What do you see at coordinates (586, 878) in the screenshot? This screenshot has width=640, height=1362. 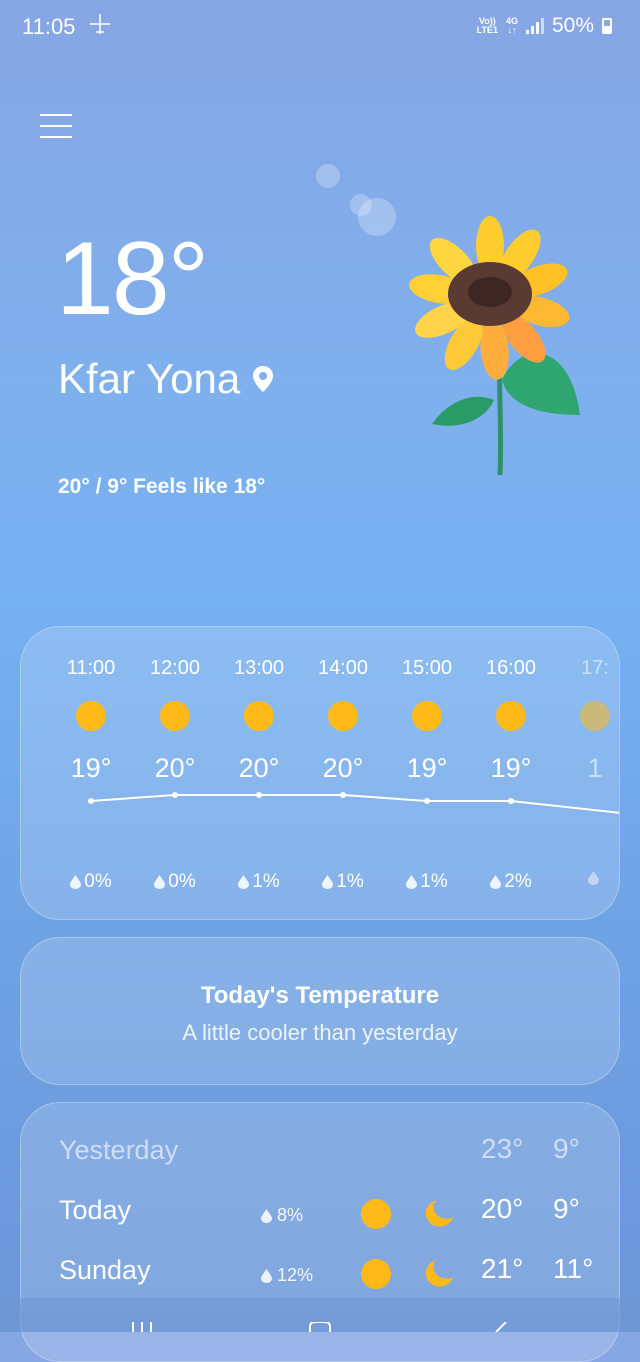 I see `hourly-precipitation` at bounding box center [586, 878].